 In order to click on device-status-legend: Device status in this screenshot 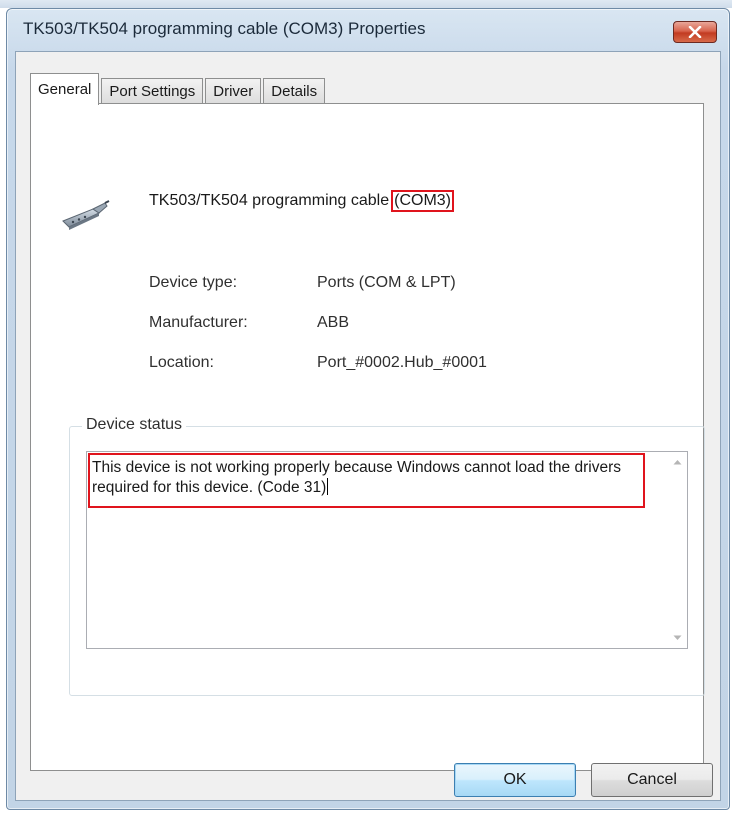, I will do `click(134, 425)`.